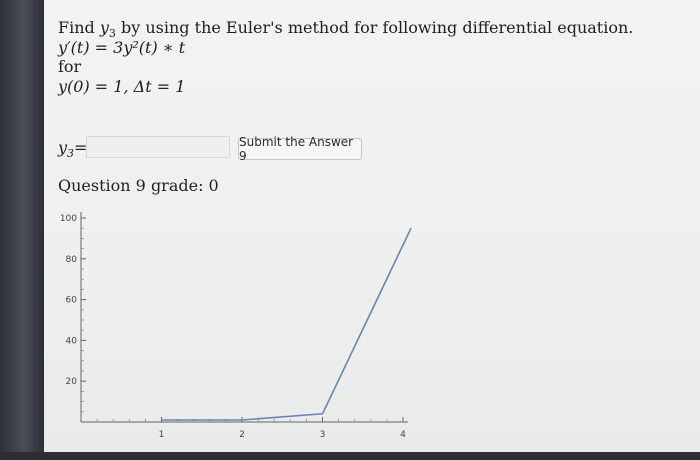  What do you see at coordinates (68, 219) in the screenshot?
I see `y-tick-label: 100` at bounding box center [68, 219].